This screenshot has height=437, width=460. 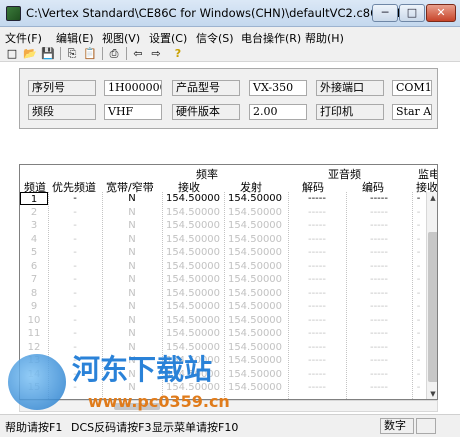 I want to click on cell-channel: 13, so click(x=34, y=360).